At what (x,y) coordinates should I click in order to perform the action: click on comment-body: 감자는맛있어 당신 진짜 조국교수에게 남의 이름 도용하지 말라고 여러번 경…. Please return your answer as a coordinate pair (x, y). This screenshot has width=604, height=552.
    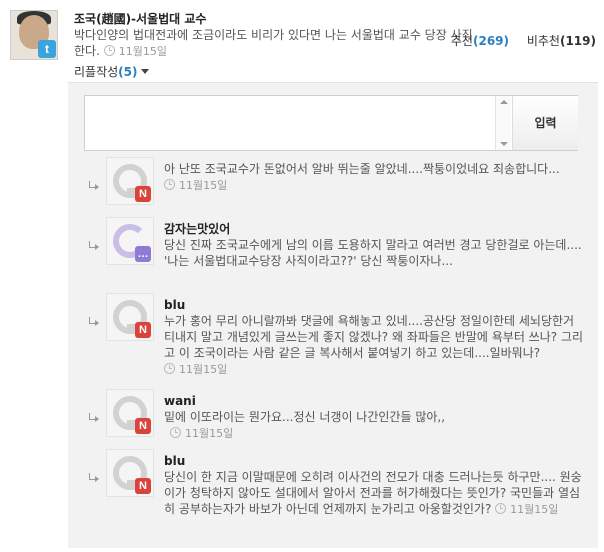
    Looking at the image, I should click on (374, 245).